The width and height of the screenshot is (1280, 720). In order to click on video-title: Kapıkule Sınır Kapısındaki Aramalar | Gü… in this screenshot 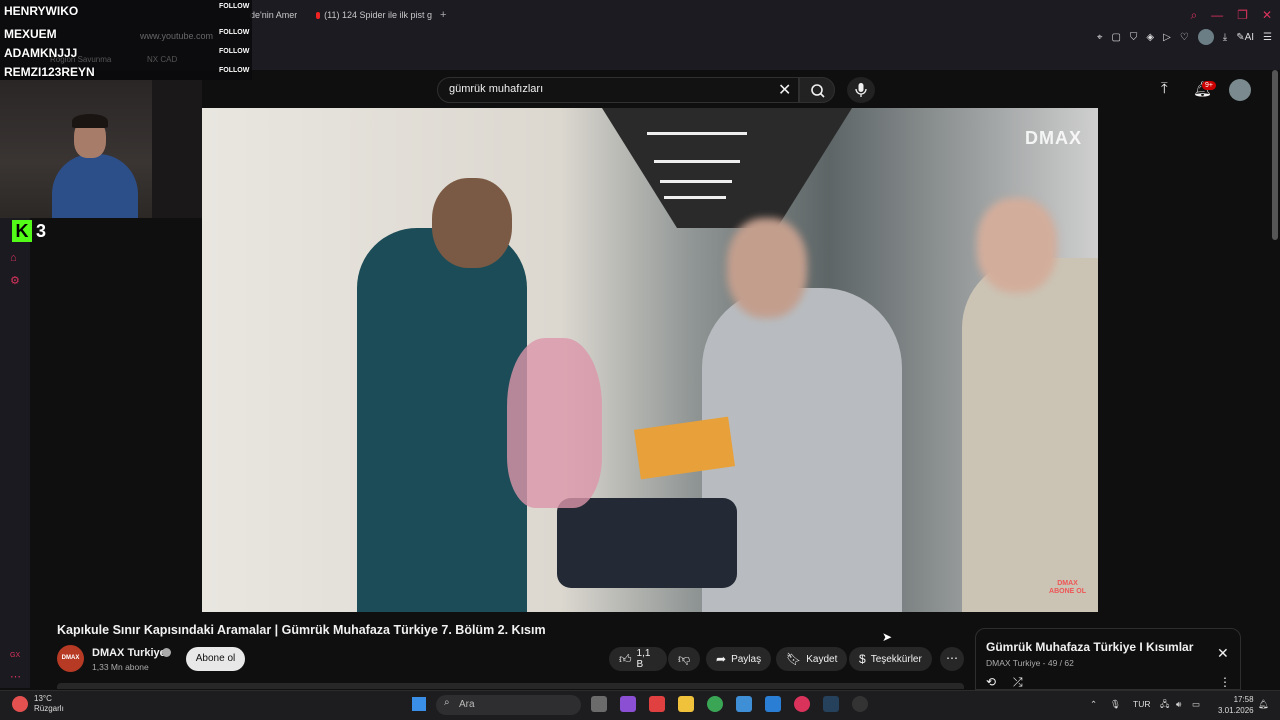, I will do `click(301, 630)`.